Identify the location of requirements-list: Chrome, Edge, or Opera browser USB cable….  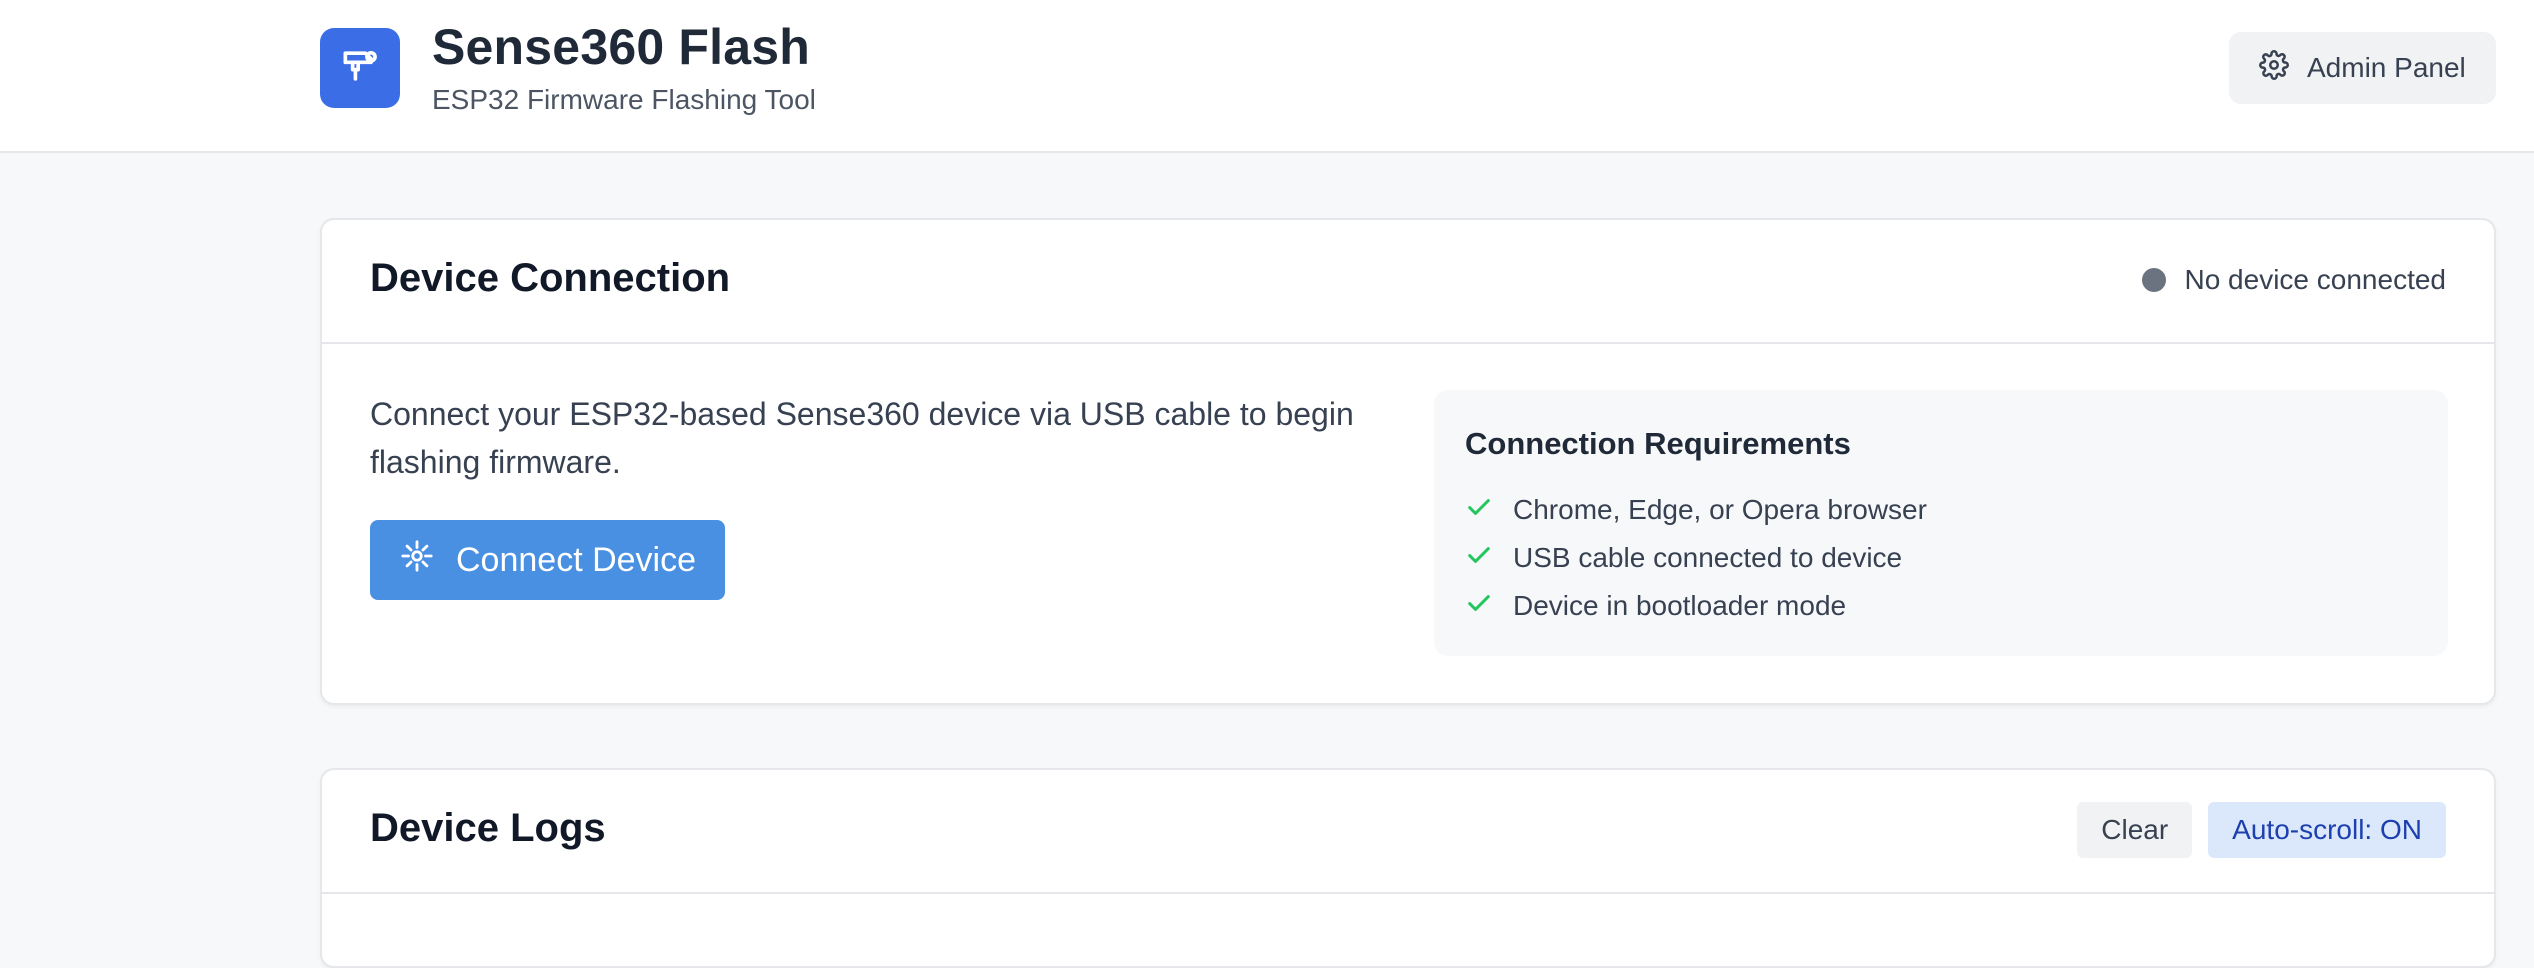
(1696, 558).